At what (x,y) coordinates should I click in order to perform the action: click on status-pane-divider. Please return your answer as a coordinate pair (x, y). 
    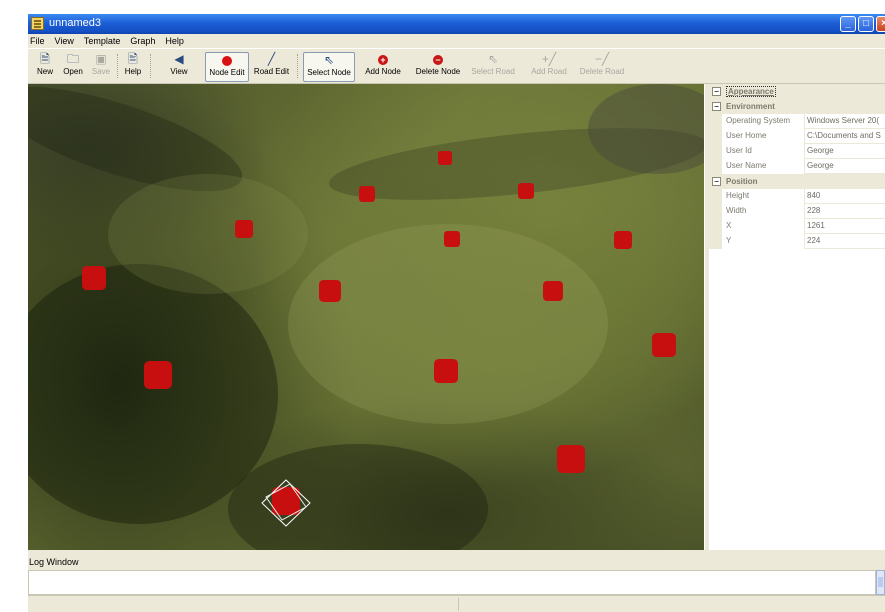
    Looking at the image, I should click on (458, 604).